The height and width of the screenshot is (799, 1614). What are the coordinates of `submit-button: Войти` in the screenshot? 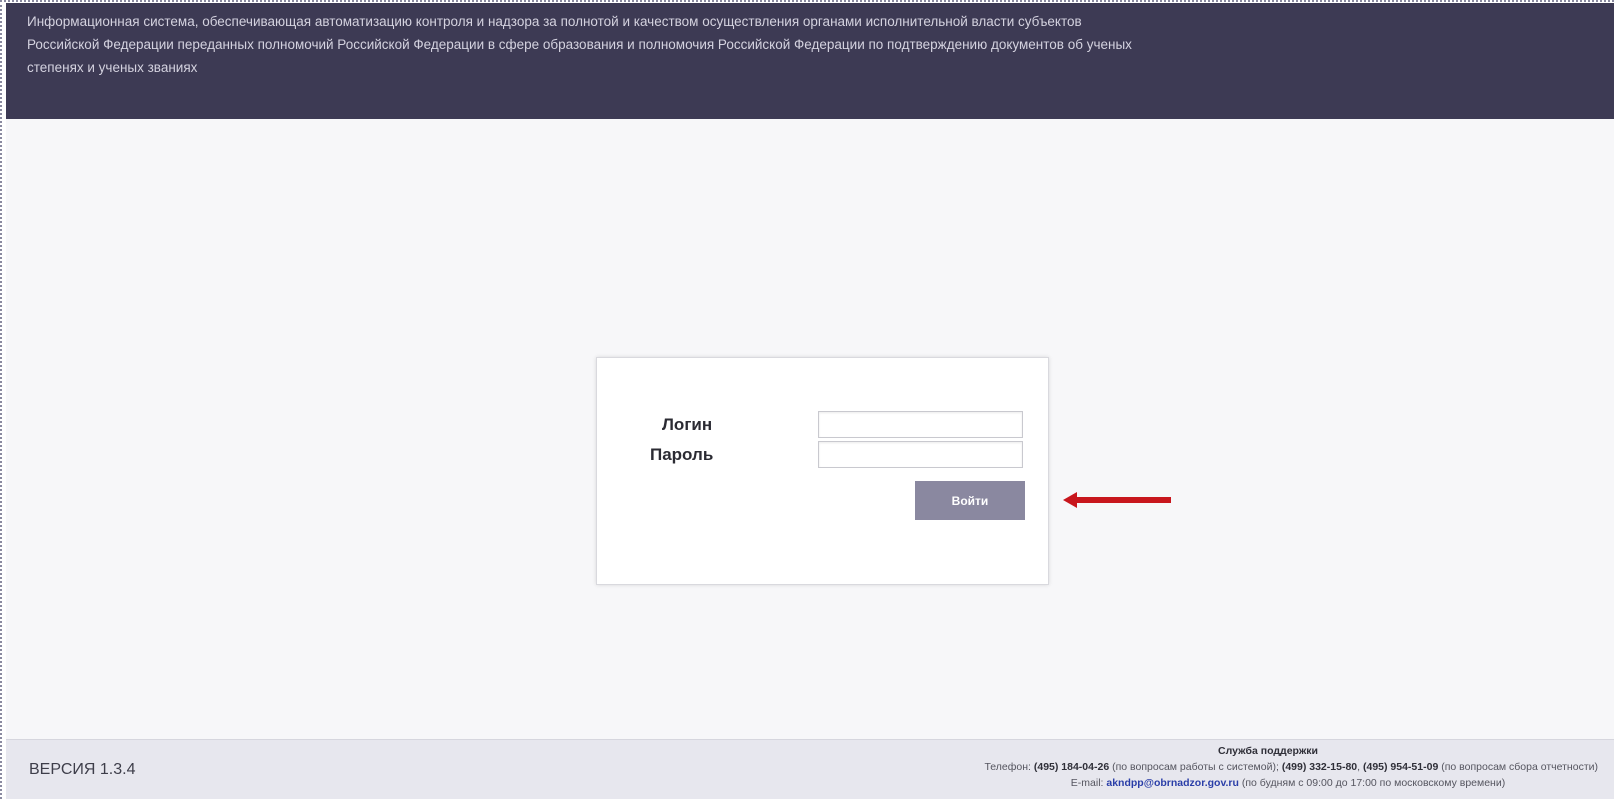 It's located at (970, 500).